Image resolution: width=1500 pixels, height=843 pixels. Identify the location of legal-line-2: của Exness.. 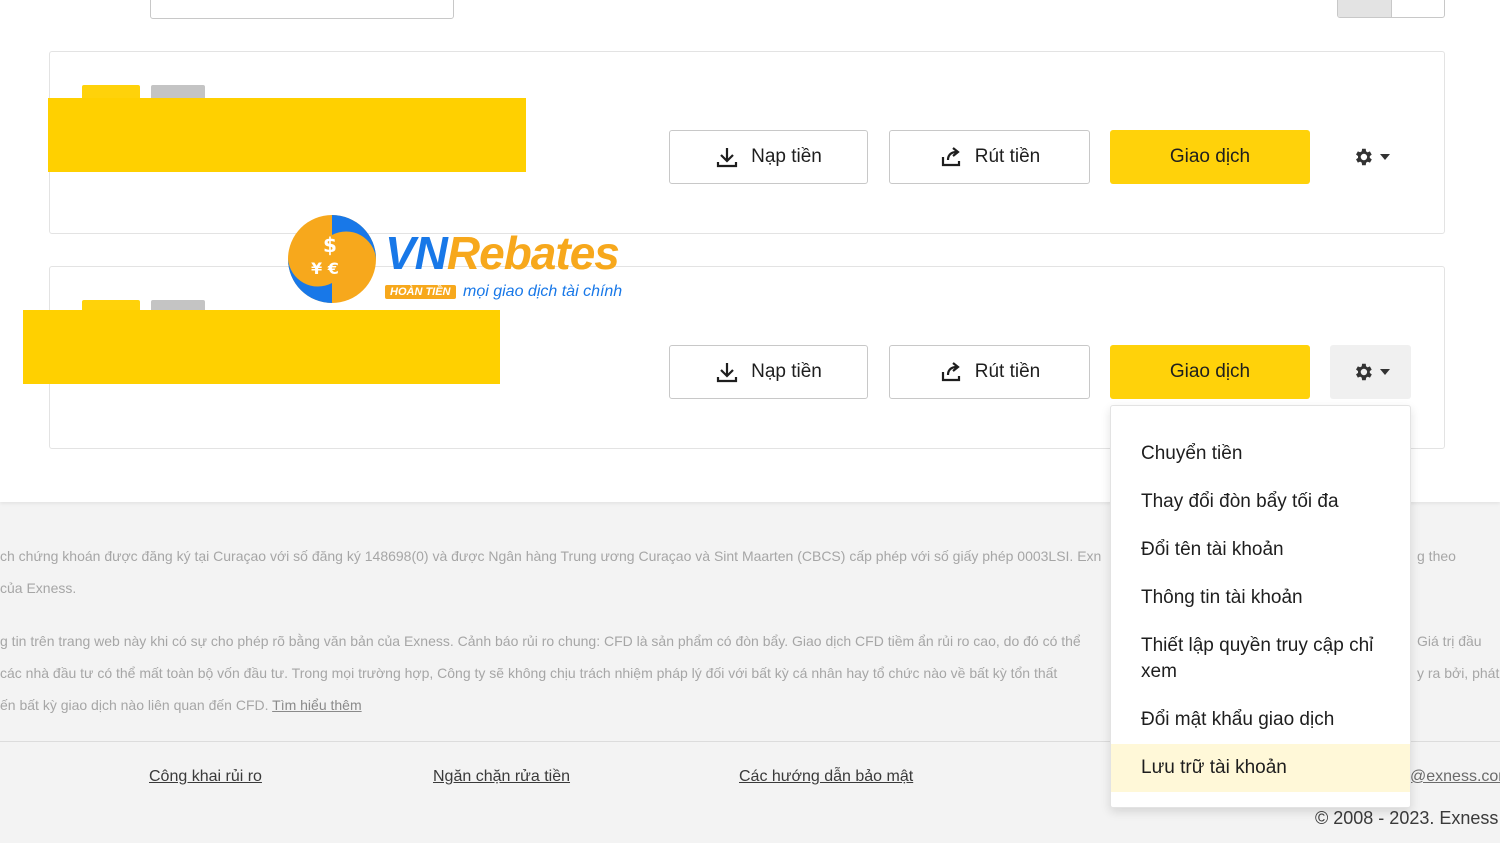
(38, 588).